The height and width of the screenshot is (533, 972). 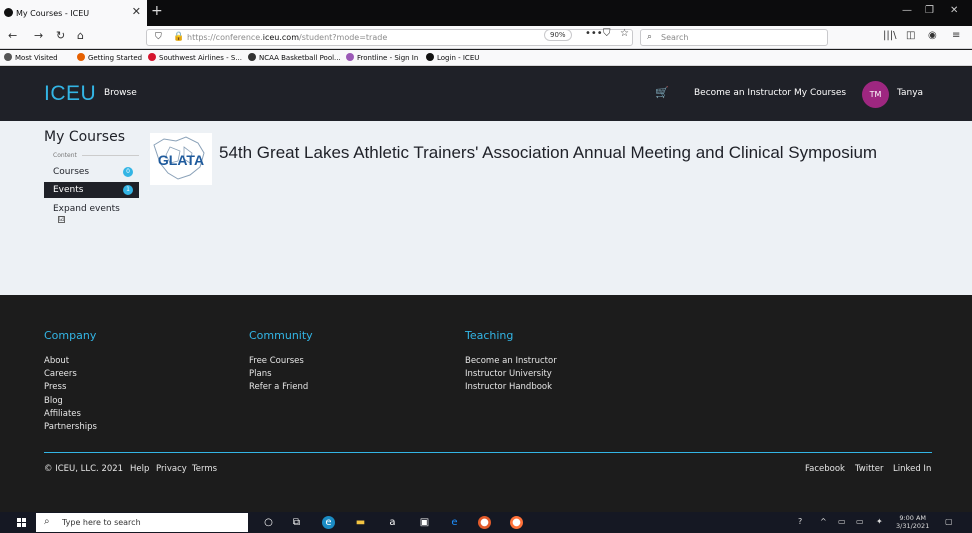 What do you see at coordinates (120, 93) in the screenshot?
I see `browse-link: Browse` at bounding box center [120, 93].